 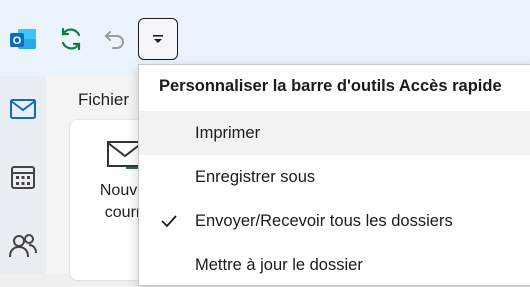 I want to click on menu-item-send-receive-all: Envoyer/Recevoir tous les dossiers, so click(x=334, y=221).